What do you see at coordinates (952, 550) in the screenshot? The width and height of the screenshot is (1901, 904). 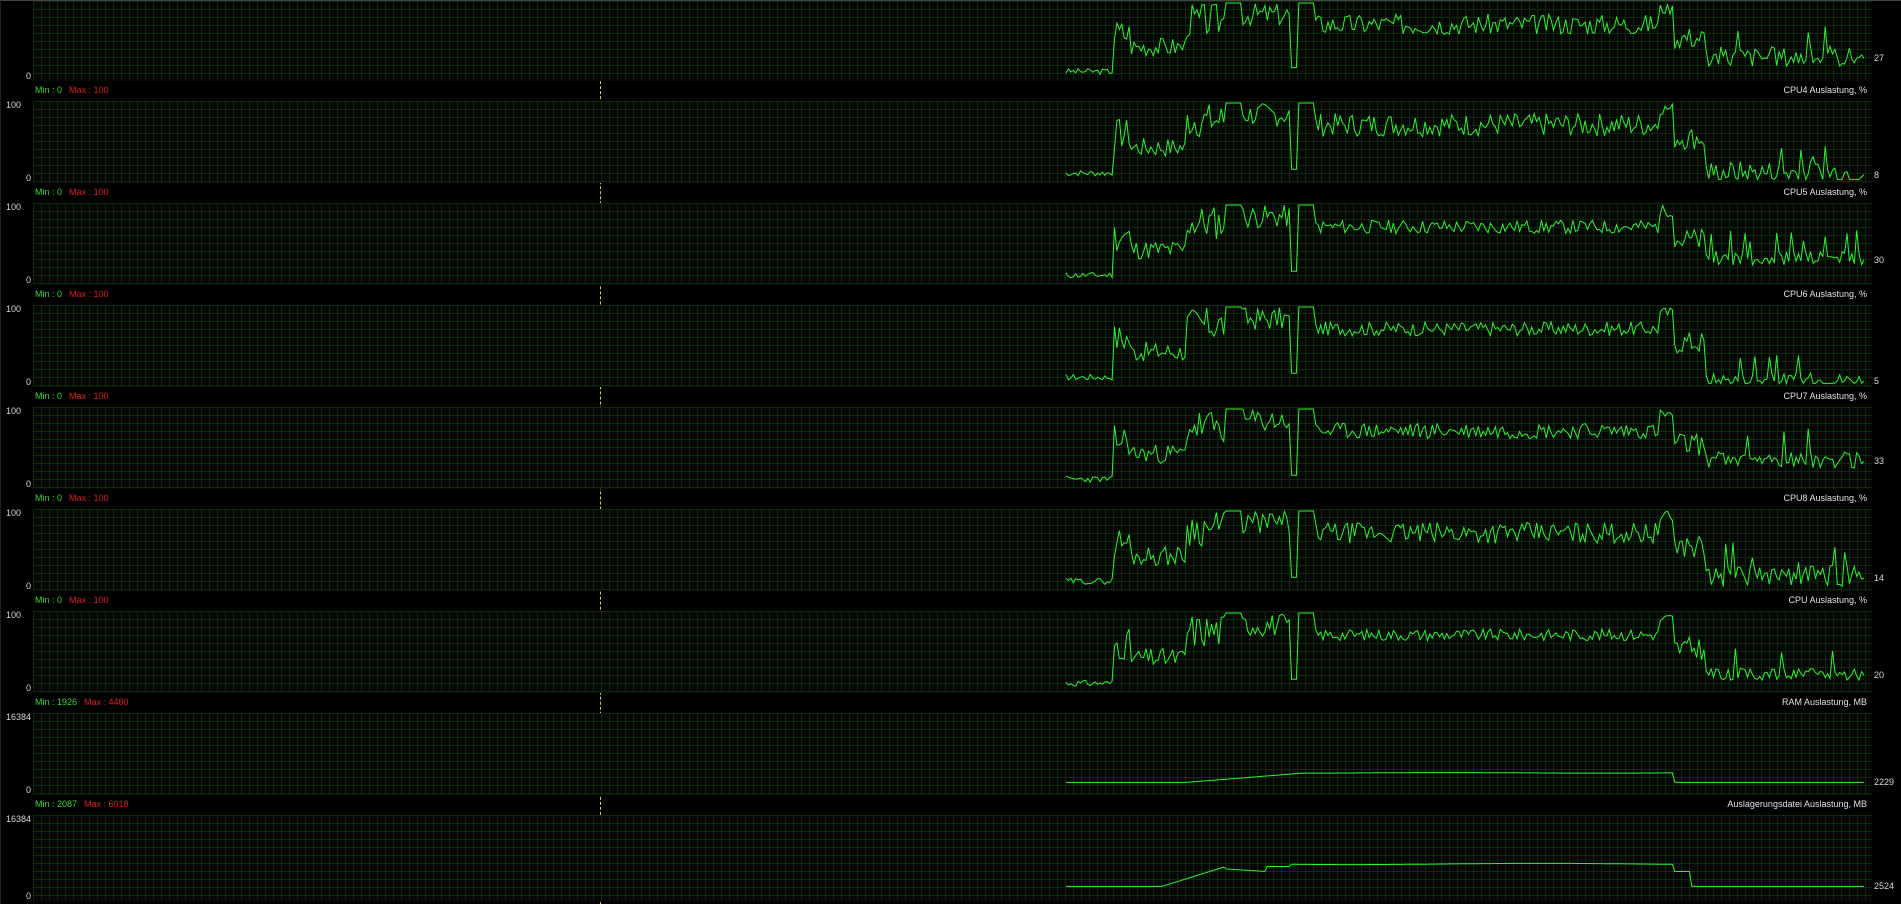 I see `plot-area-cpu8` at bounding box center [952, 550].